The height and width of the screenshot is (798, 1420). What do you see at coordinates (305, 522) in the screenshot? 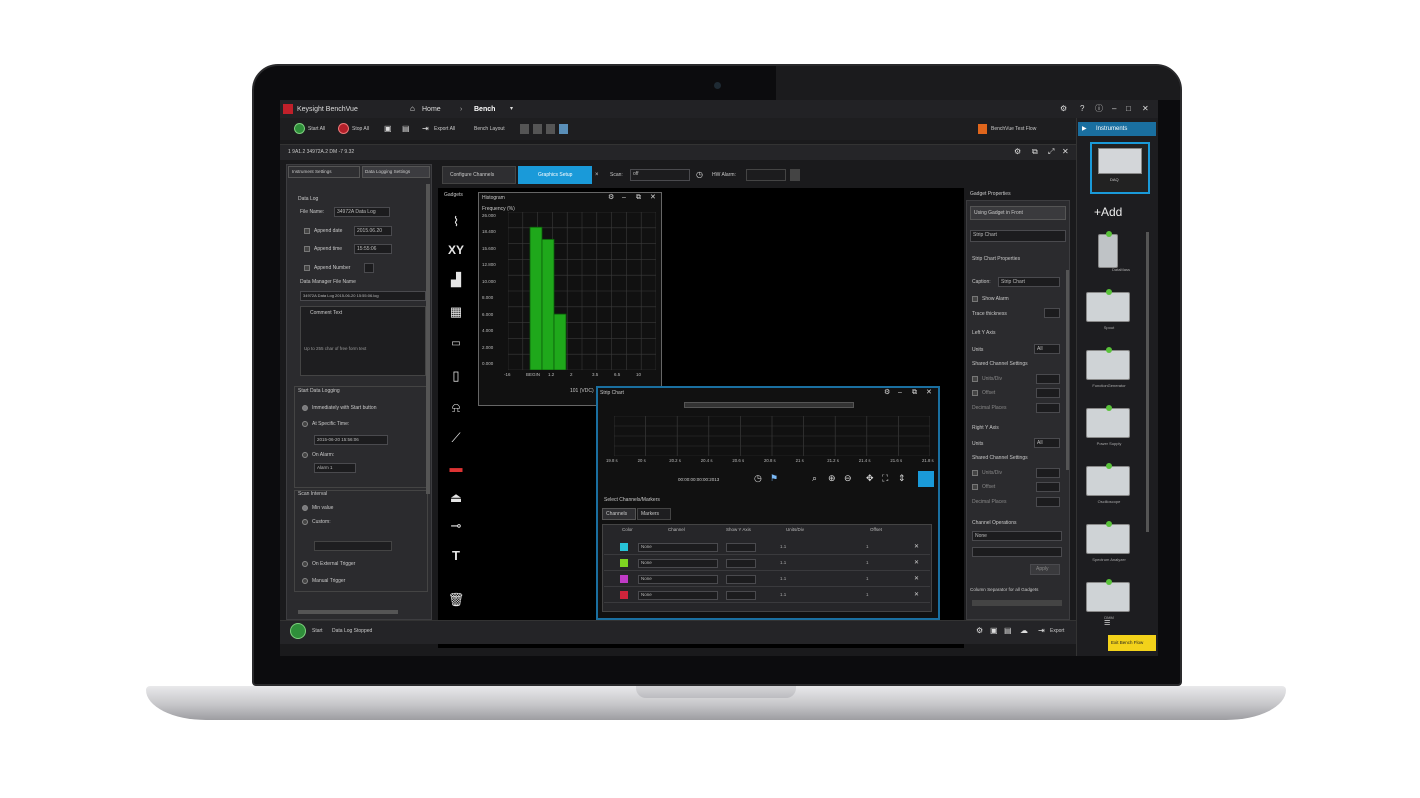
I see `custom-radio` at bounding box center [305, 522].